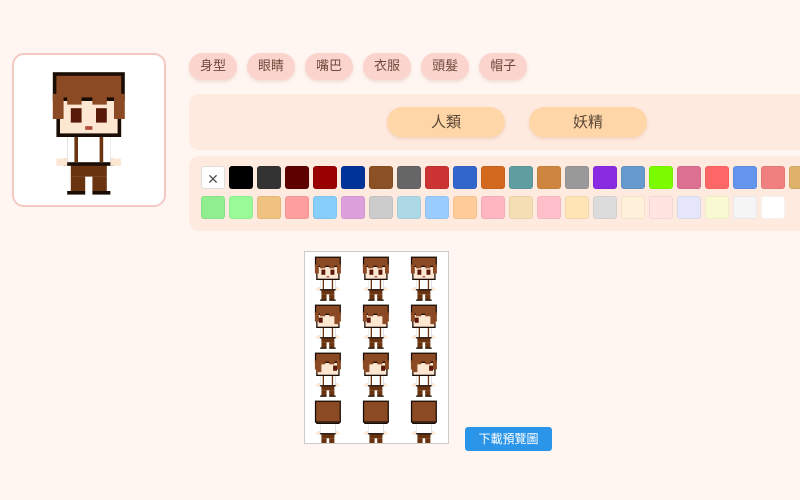 The height and width of the screenshot is (500, 800). What do you see at coordinates (213, 66) in the screenshot?
I see `tab-body: 身型` at bounding box center [213, 66].